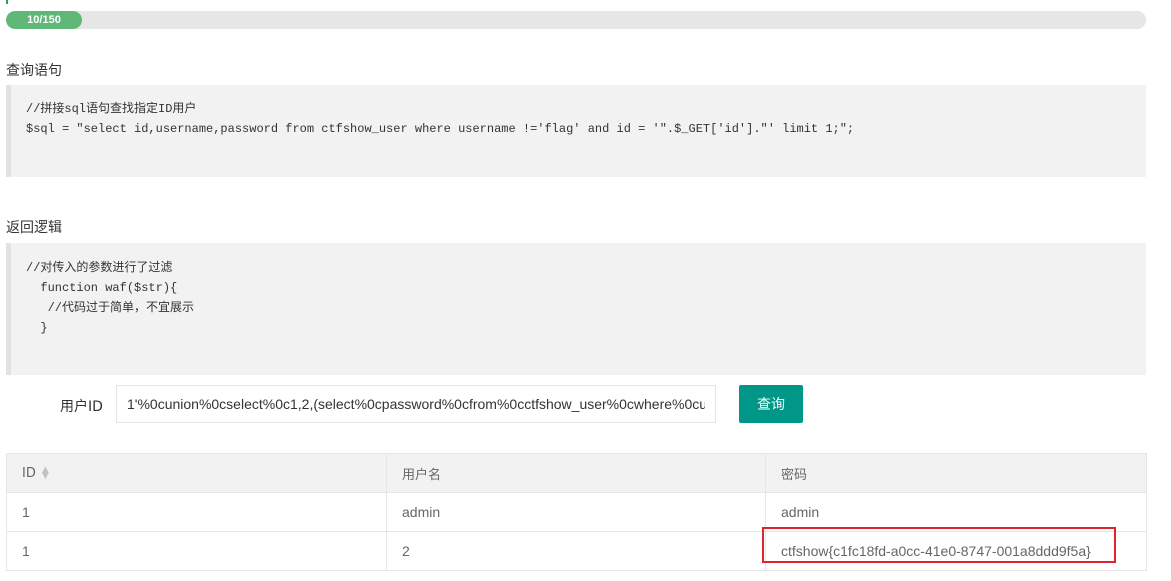 The width and height of the screenshot is (1171, 581). I want to click on table-header-row: ID ▲ ▼ 用户名 密码, so click(576, 473).